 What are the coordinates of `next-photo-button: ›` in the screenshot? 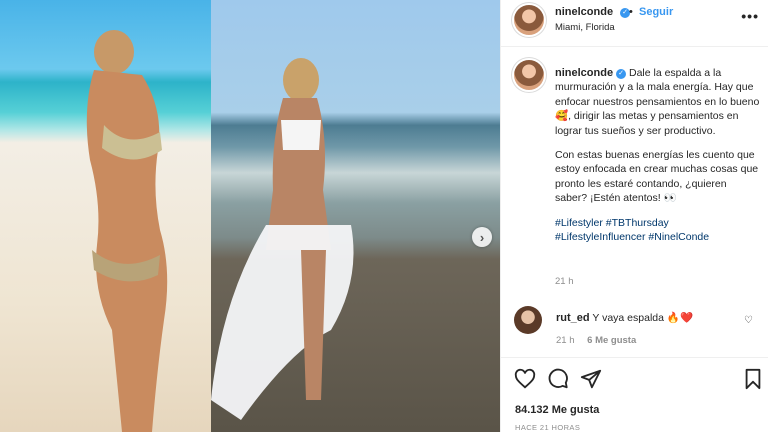 It's located at (482, 237).